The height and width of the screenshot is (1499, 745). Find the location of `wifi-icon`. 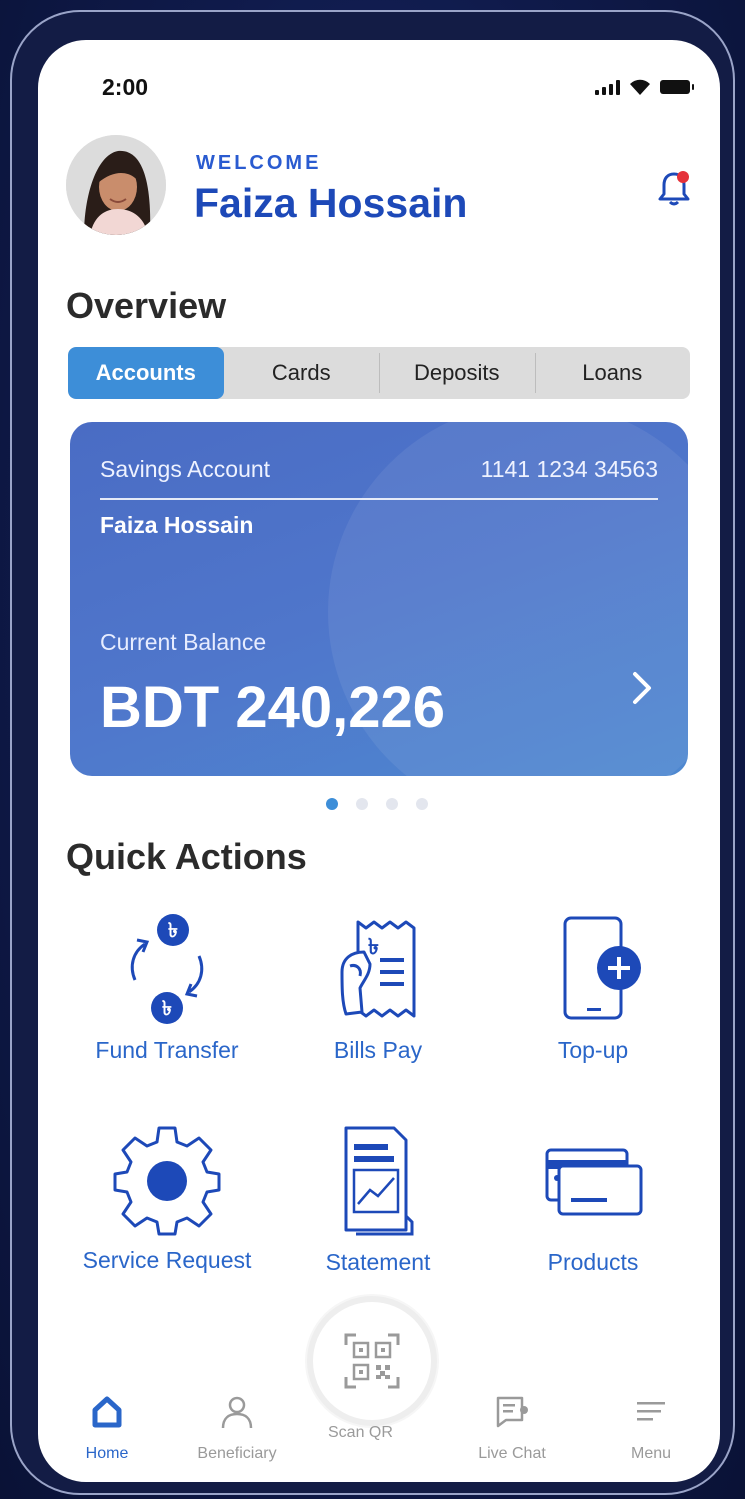

wifi-icon is located at coordinates (640, 87).